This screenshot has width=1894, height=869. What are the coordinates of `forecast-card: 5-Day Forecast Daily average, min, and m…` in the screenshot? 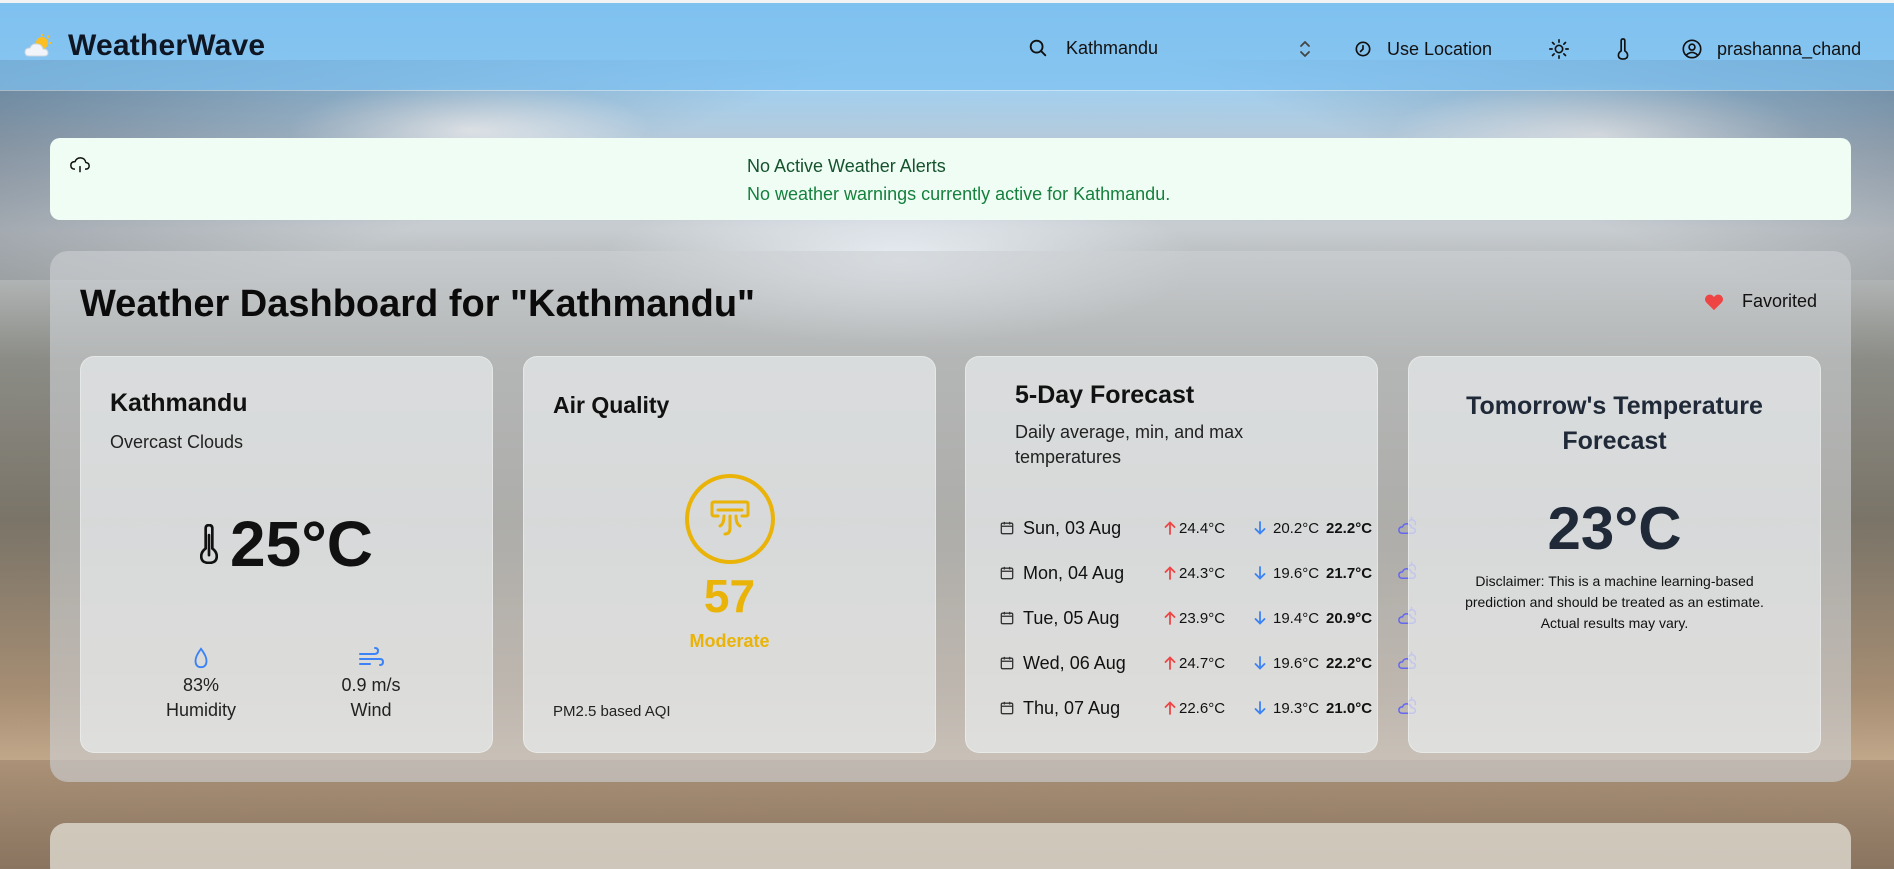 It's located at (1191, 554).